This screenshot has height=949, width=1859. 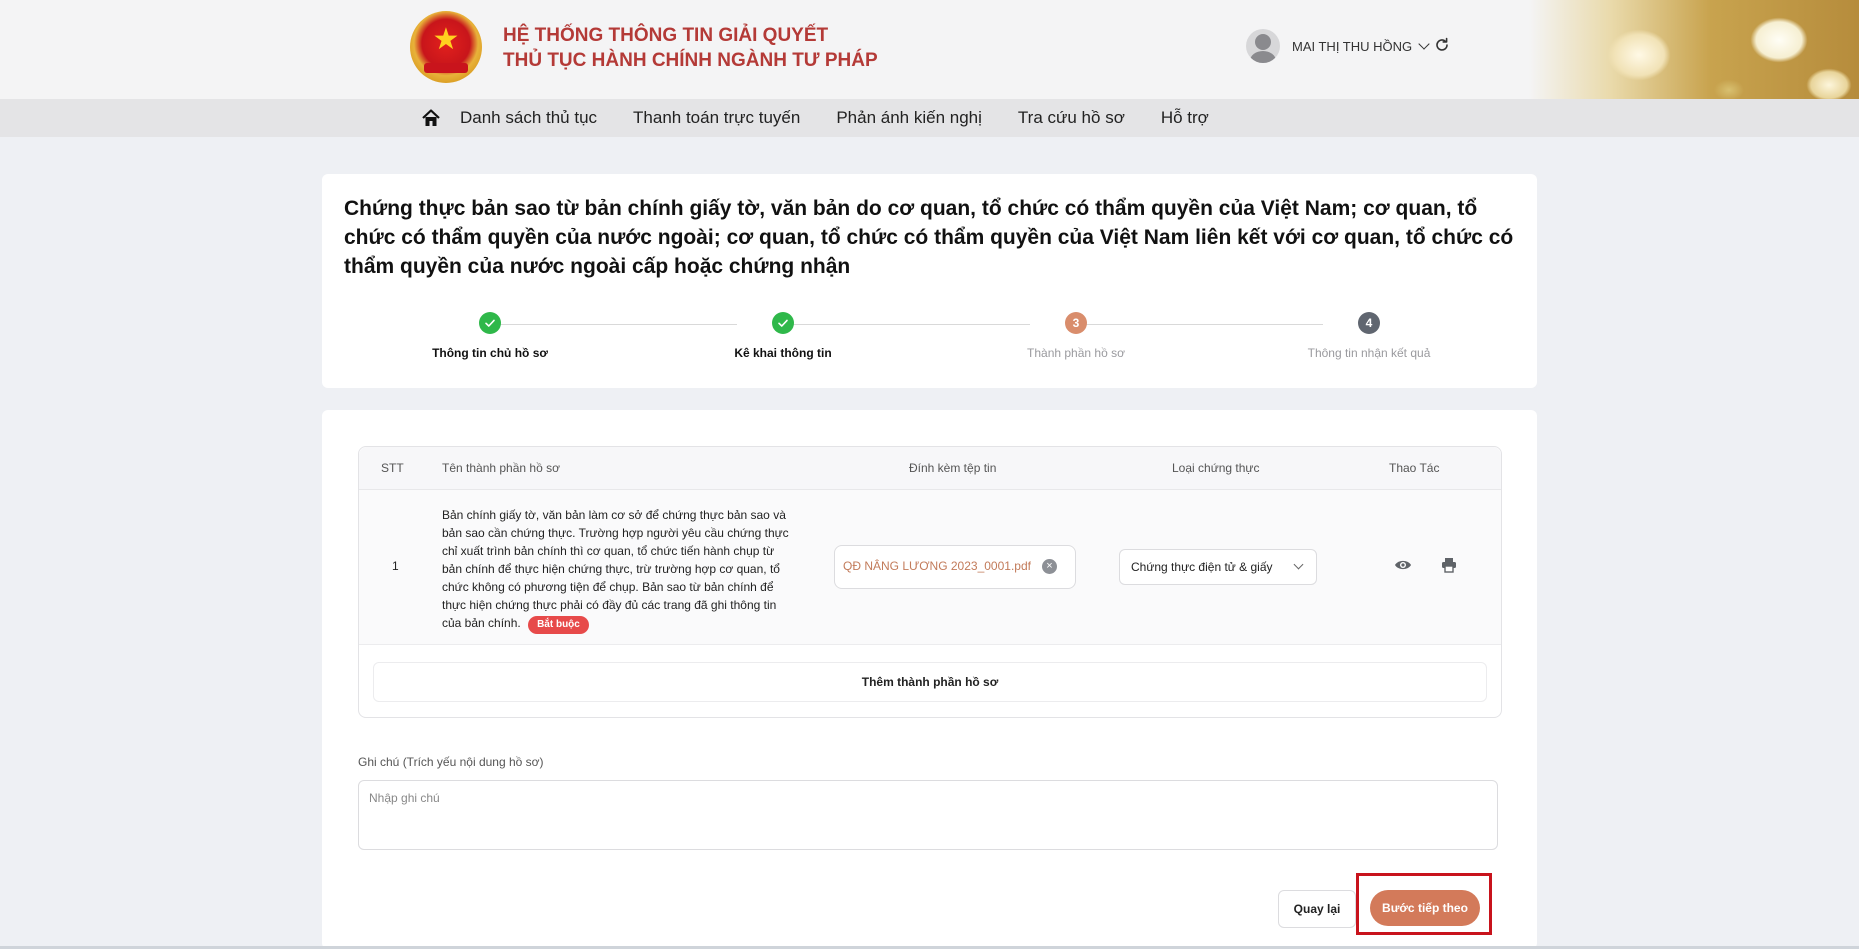 I want to click on refresh-icon, so click(x=1442, y=45).